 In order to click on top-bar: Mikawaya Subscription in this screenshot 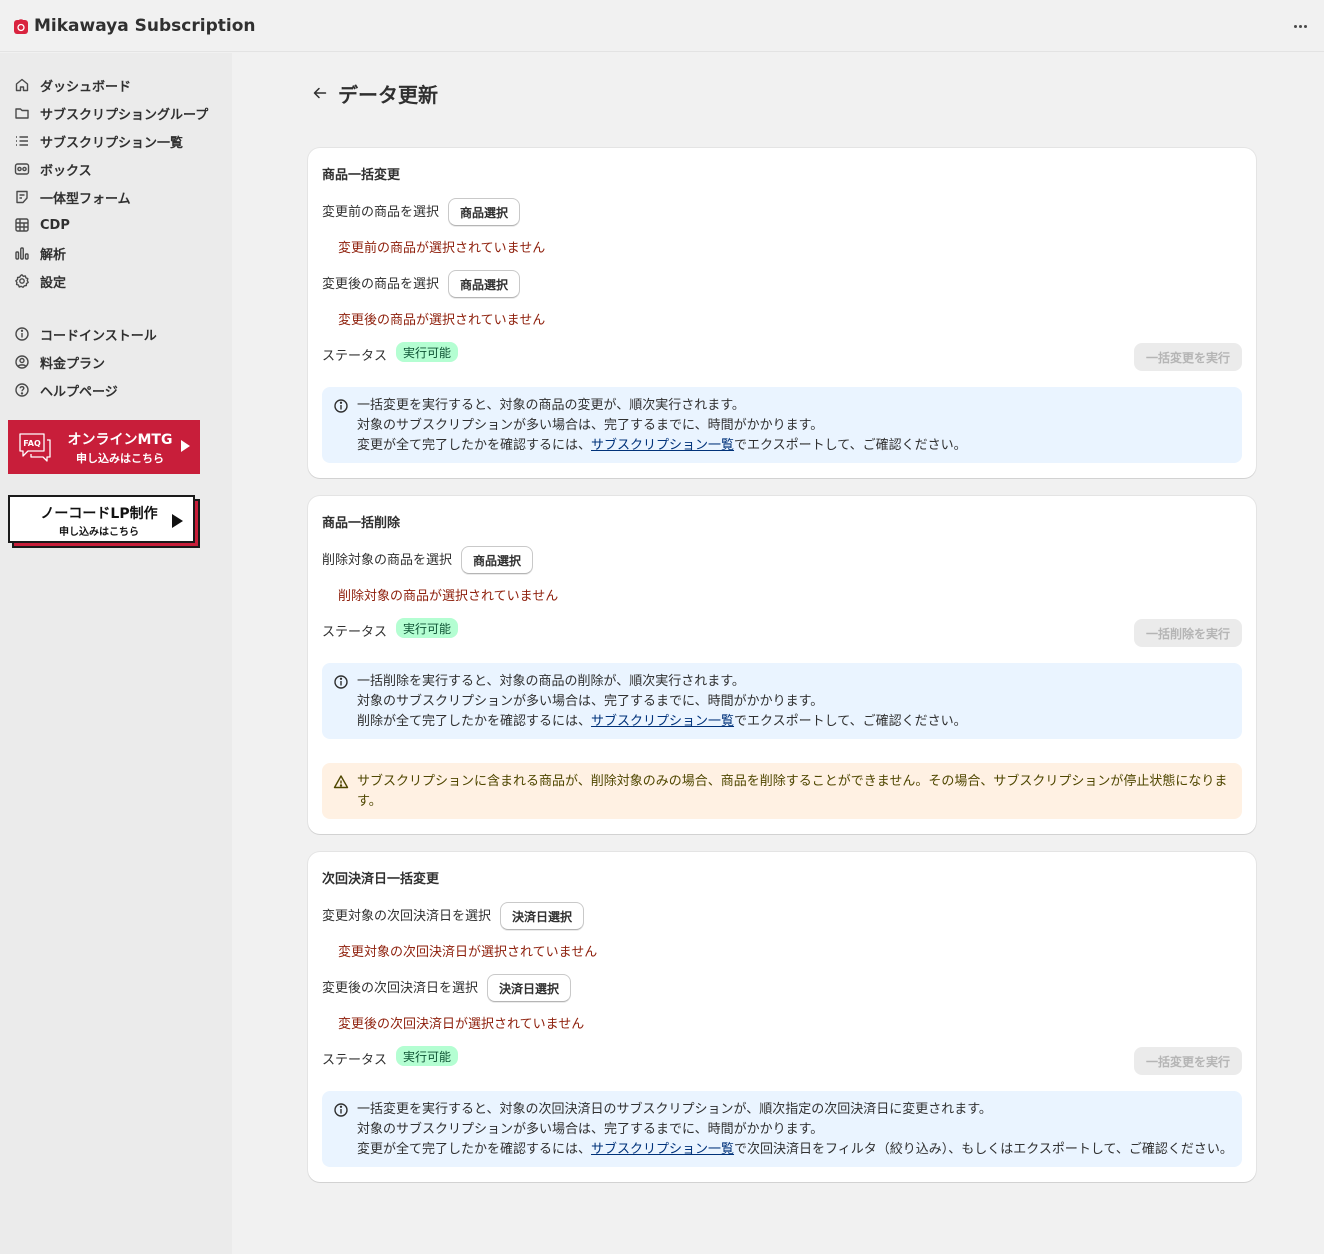, I will do `click(662, 26)`.